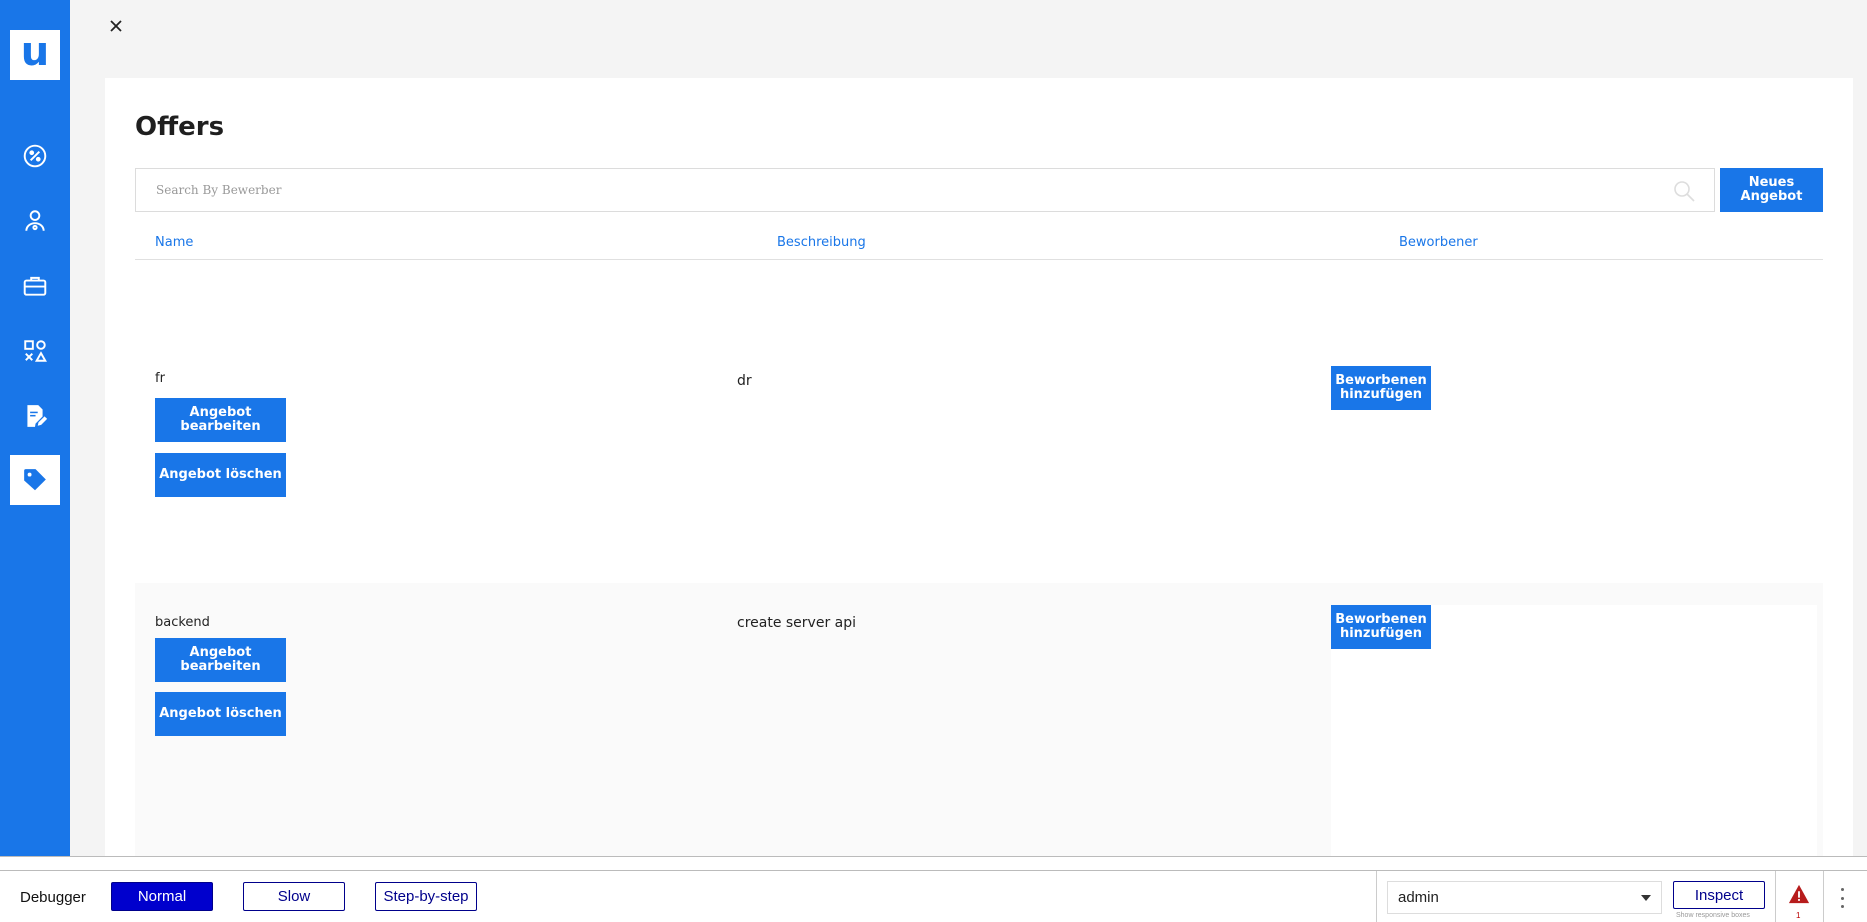 This screenshot has height=922, width=1867. What do you see at coordinates (174, 242) in the screenshot?
I see `column-header-name: Name` at bounding box center [174, 242].